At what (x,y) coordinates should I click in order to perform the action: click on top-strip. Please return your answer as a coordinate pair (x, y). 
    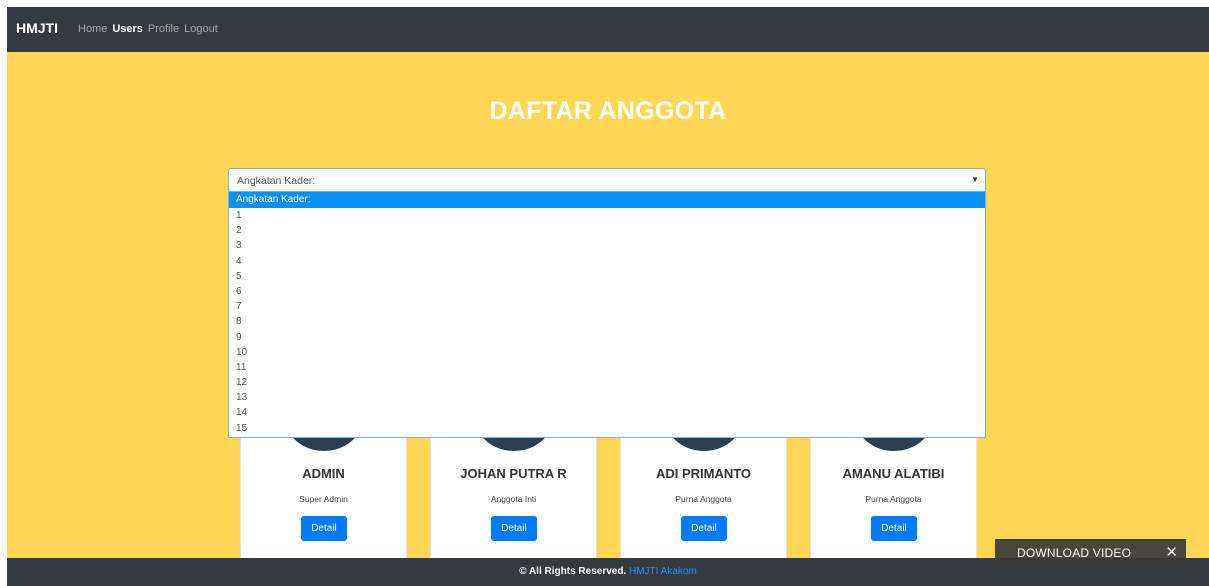
    Looking at the image, I should click on (604, 3).